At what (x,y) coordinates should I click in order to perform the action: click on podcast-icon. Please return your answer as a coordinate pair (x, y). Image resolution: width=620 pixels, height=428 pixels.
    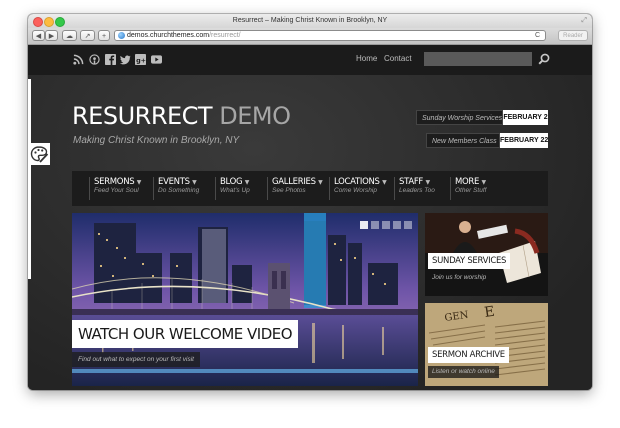
    Looking at the image, I should click on (94, 59).